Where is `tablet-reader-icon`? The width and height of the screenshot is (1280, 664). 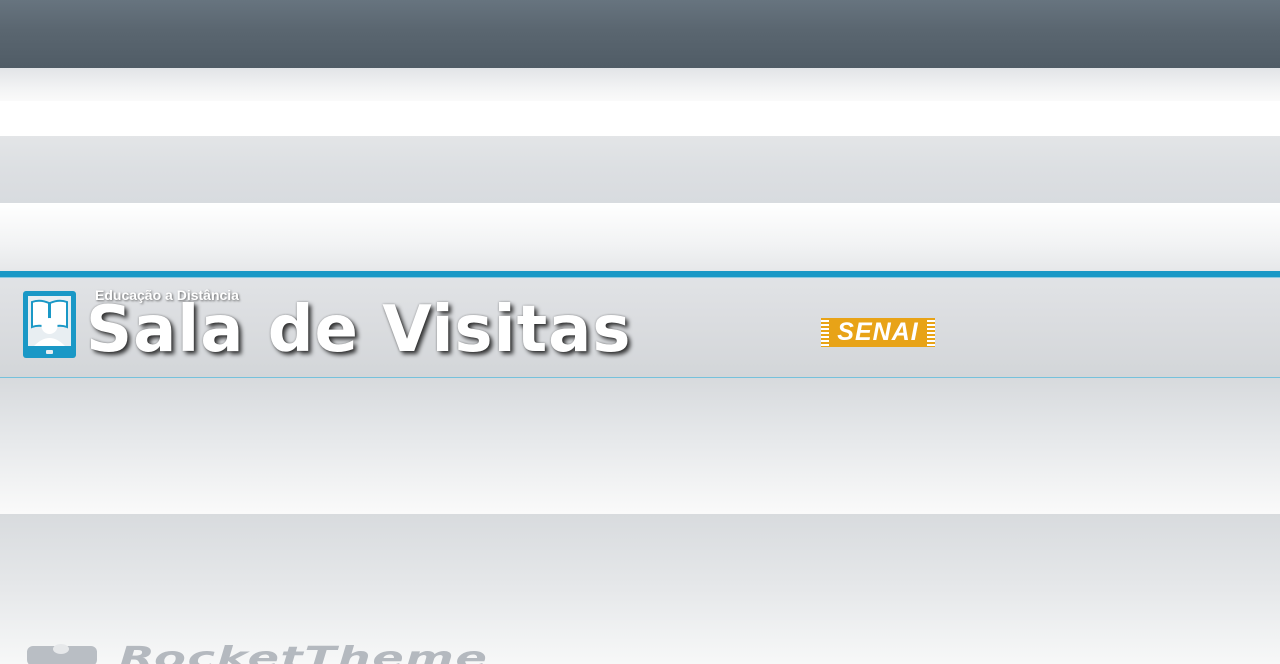 tablet-reader-icon is located at coordinates (49, 324).